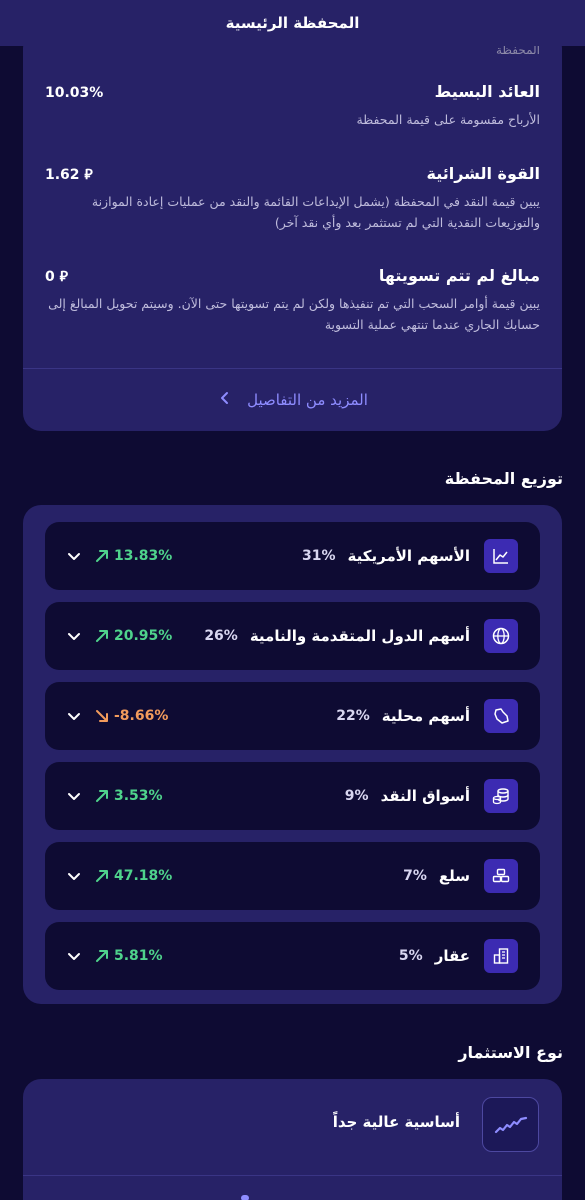 The image size is (585, 1200). What do you see at coordinates (501, 716) in the screenshot?
I see `saudi-map-icon` at bounding box center [501, 716].